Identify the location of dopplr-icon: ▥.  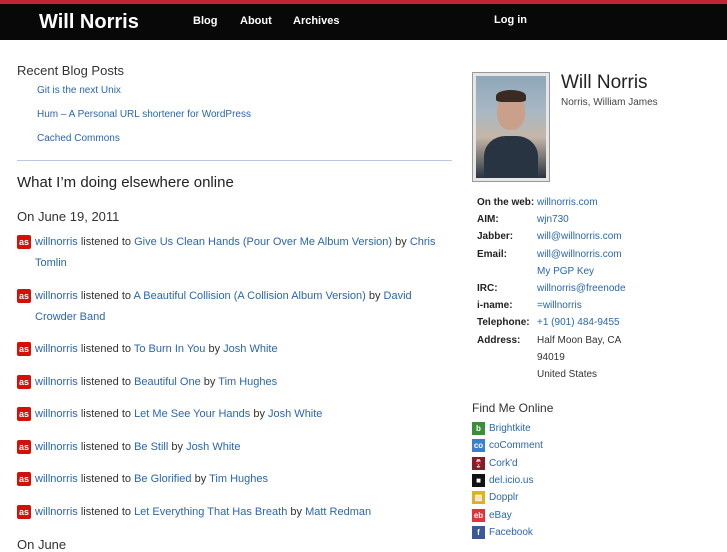
(478, 498).